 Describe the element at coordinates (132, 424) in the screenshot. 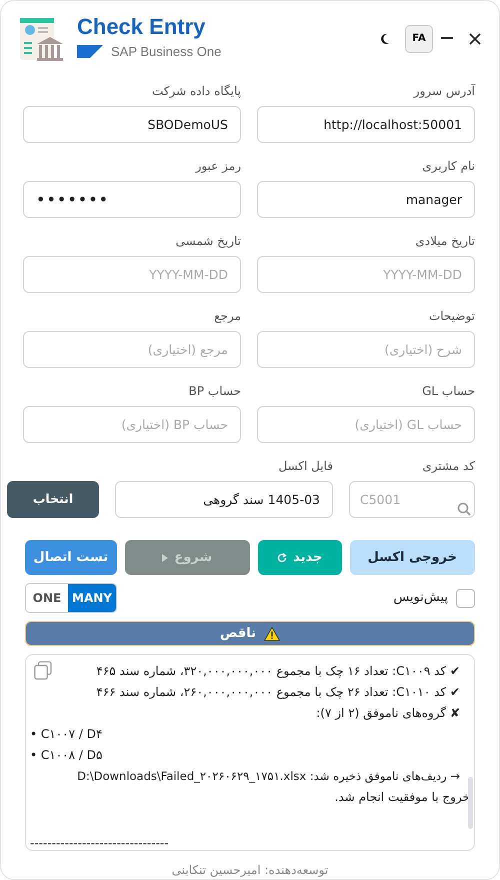

I see `input-field: حساب BP (اختیاری)` at that location.